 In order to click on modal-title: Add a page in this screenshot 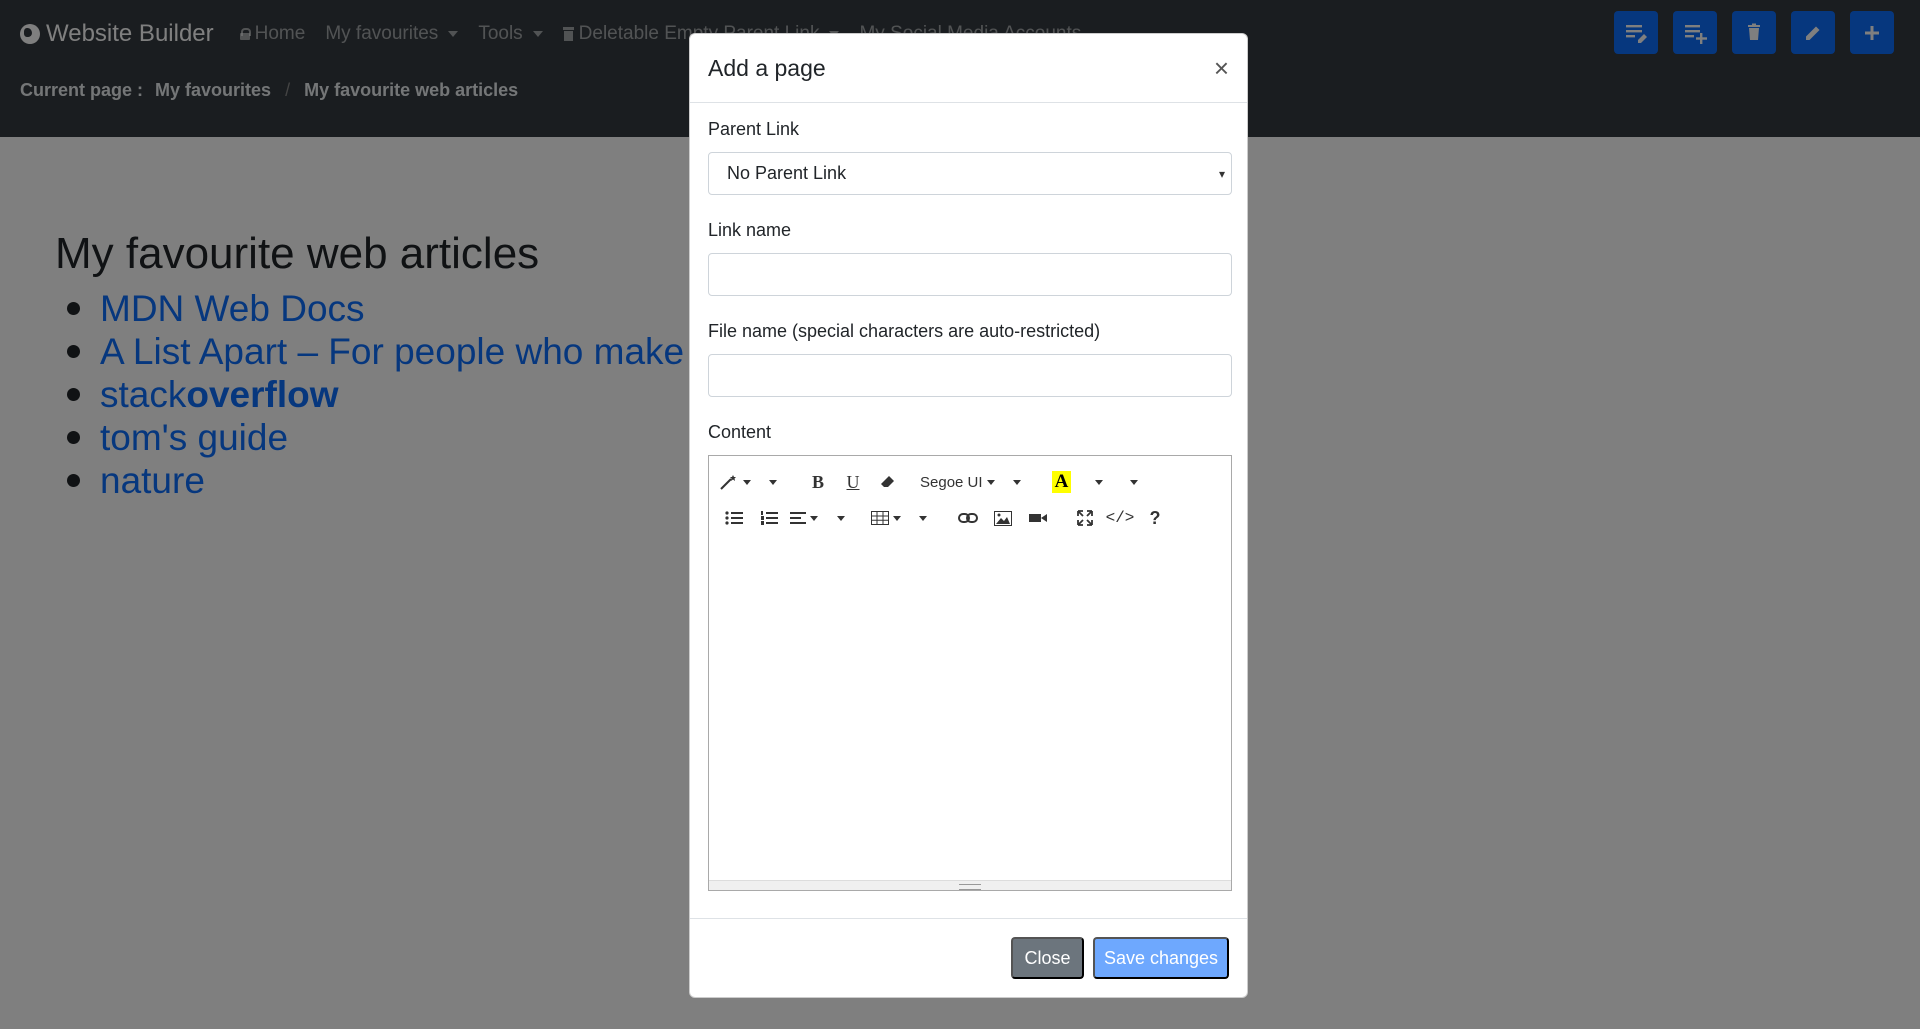, I will do `click(767, 67)`.